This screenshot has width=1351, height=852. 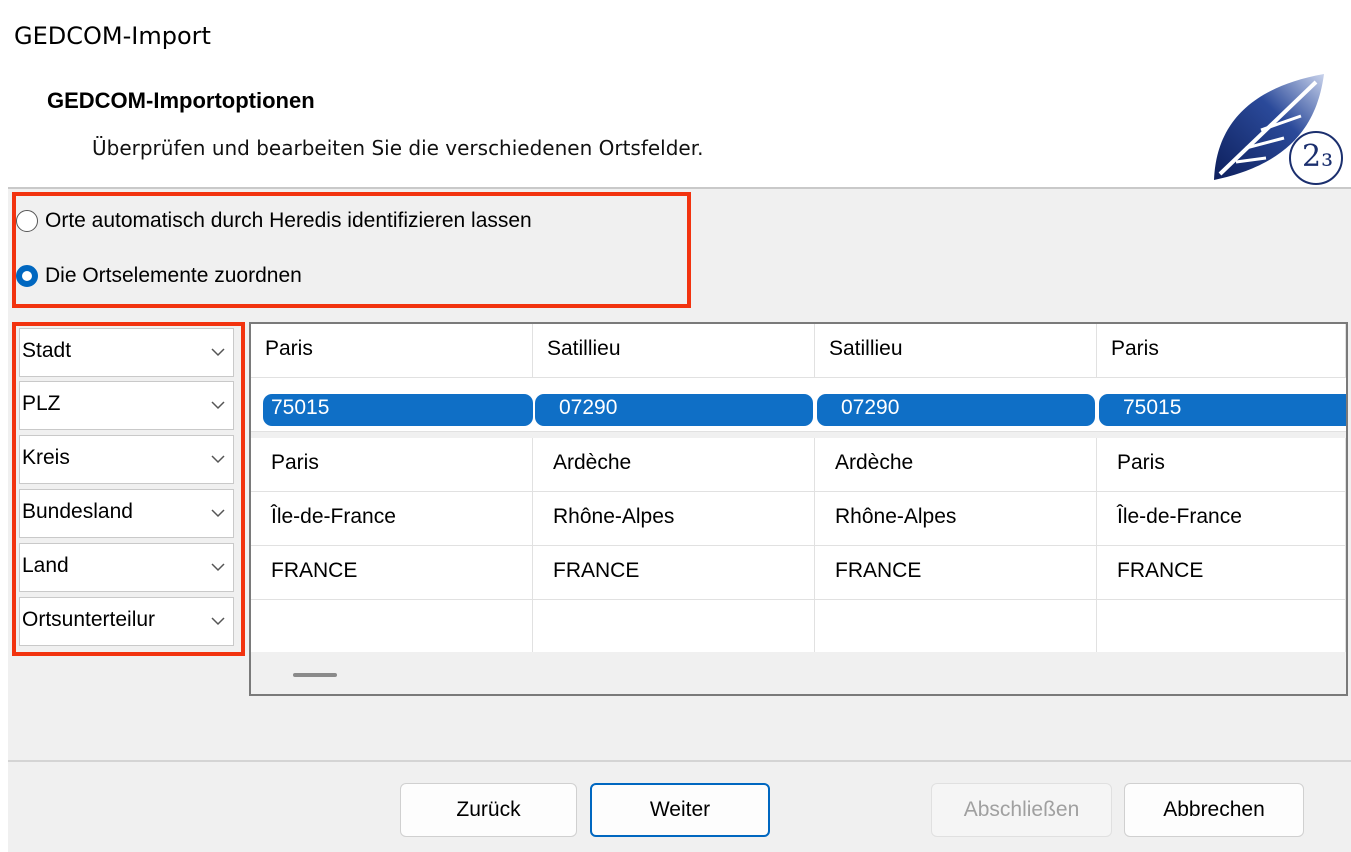 What do you see at coordinates (315, 675) in the screenshot?
I see `horizontal-scrollbar` at bounding box center [315, 675].